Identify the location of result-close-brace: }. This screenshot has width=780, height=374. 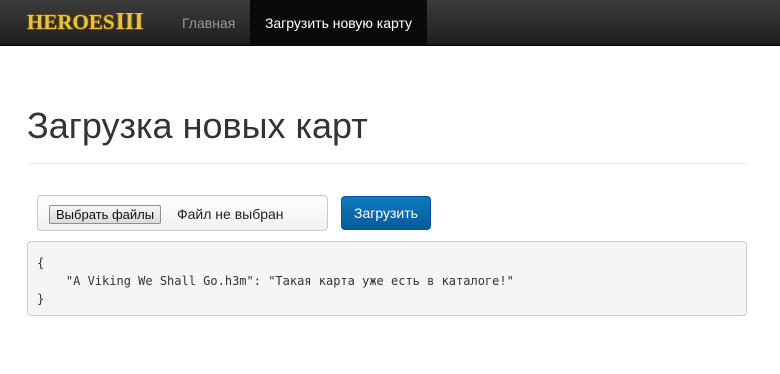
(41, 299).